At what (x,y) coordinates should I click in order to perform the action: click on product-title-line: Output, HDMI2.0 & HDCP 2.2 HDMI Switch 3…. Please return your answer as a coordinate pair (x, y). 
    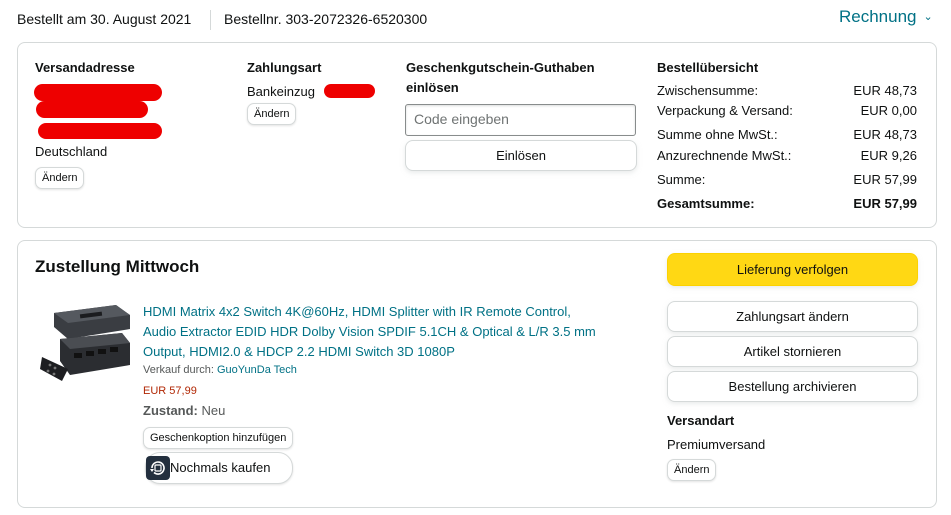
    Looking at the image, I should click on (299, 351).